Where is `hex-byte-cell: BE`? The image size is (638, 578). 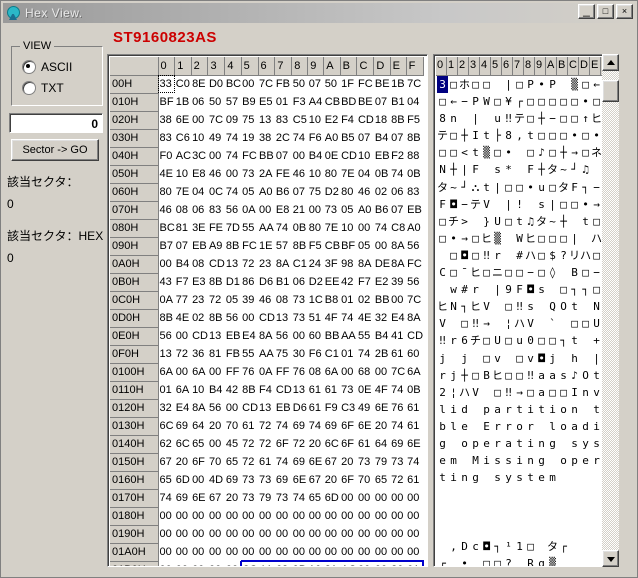 hex-byte-cell: BE is located at coordinates (382, 84).